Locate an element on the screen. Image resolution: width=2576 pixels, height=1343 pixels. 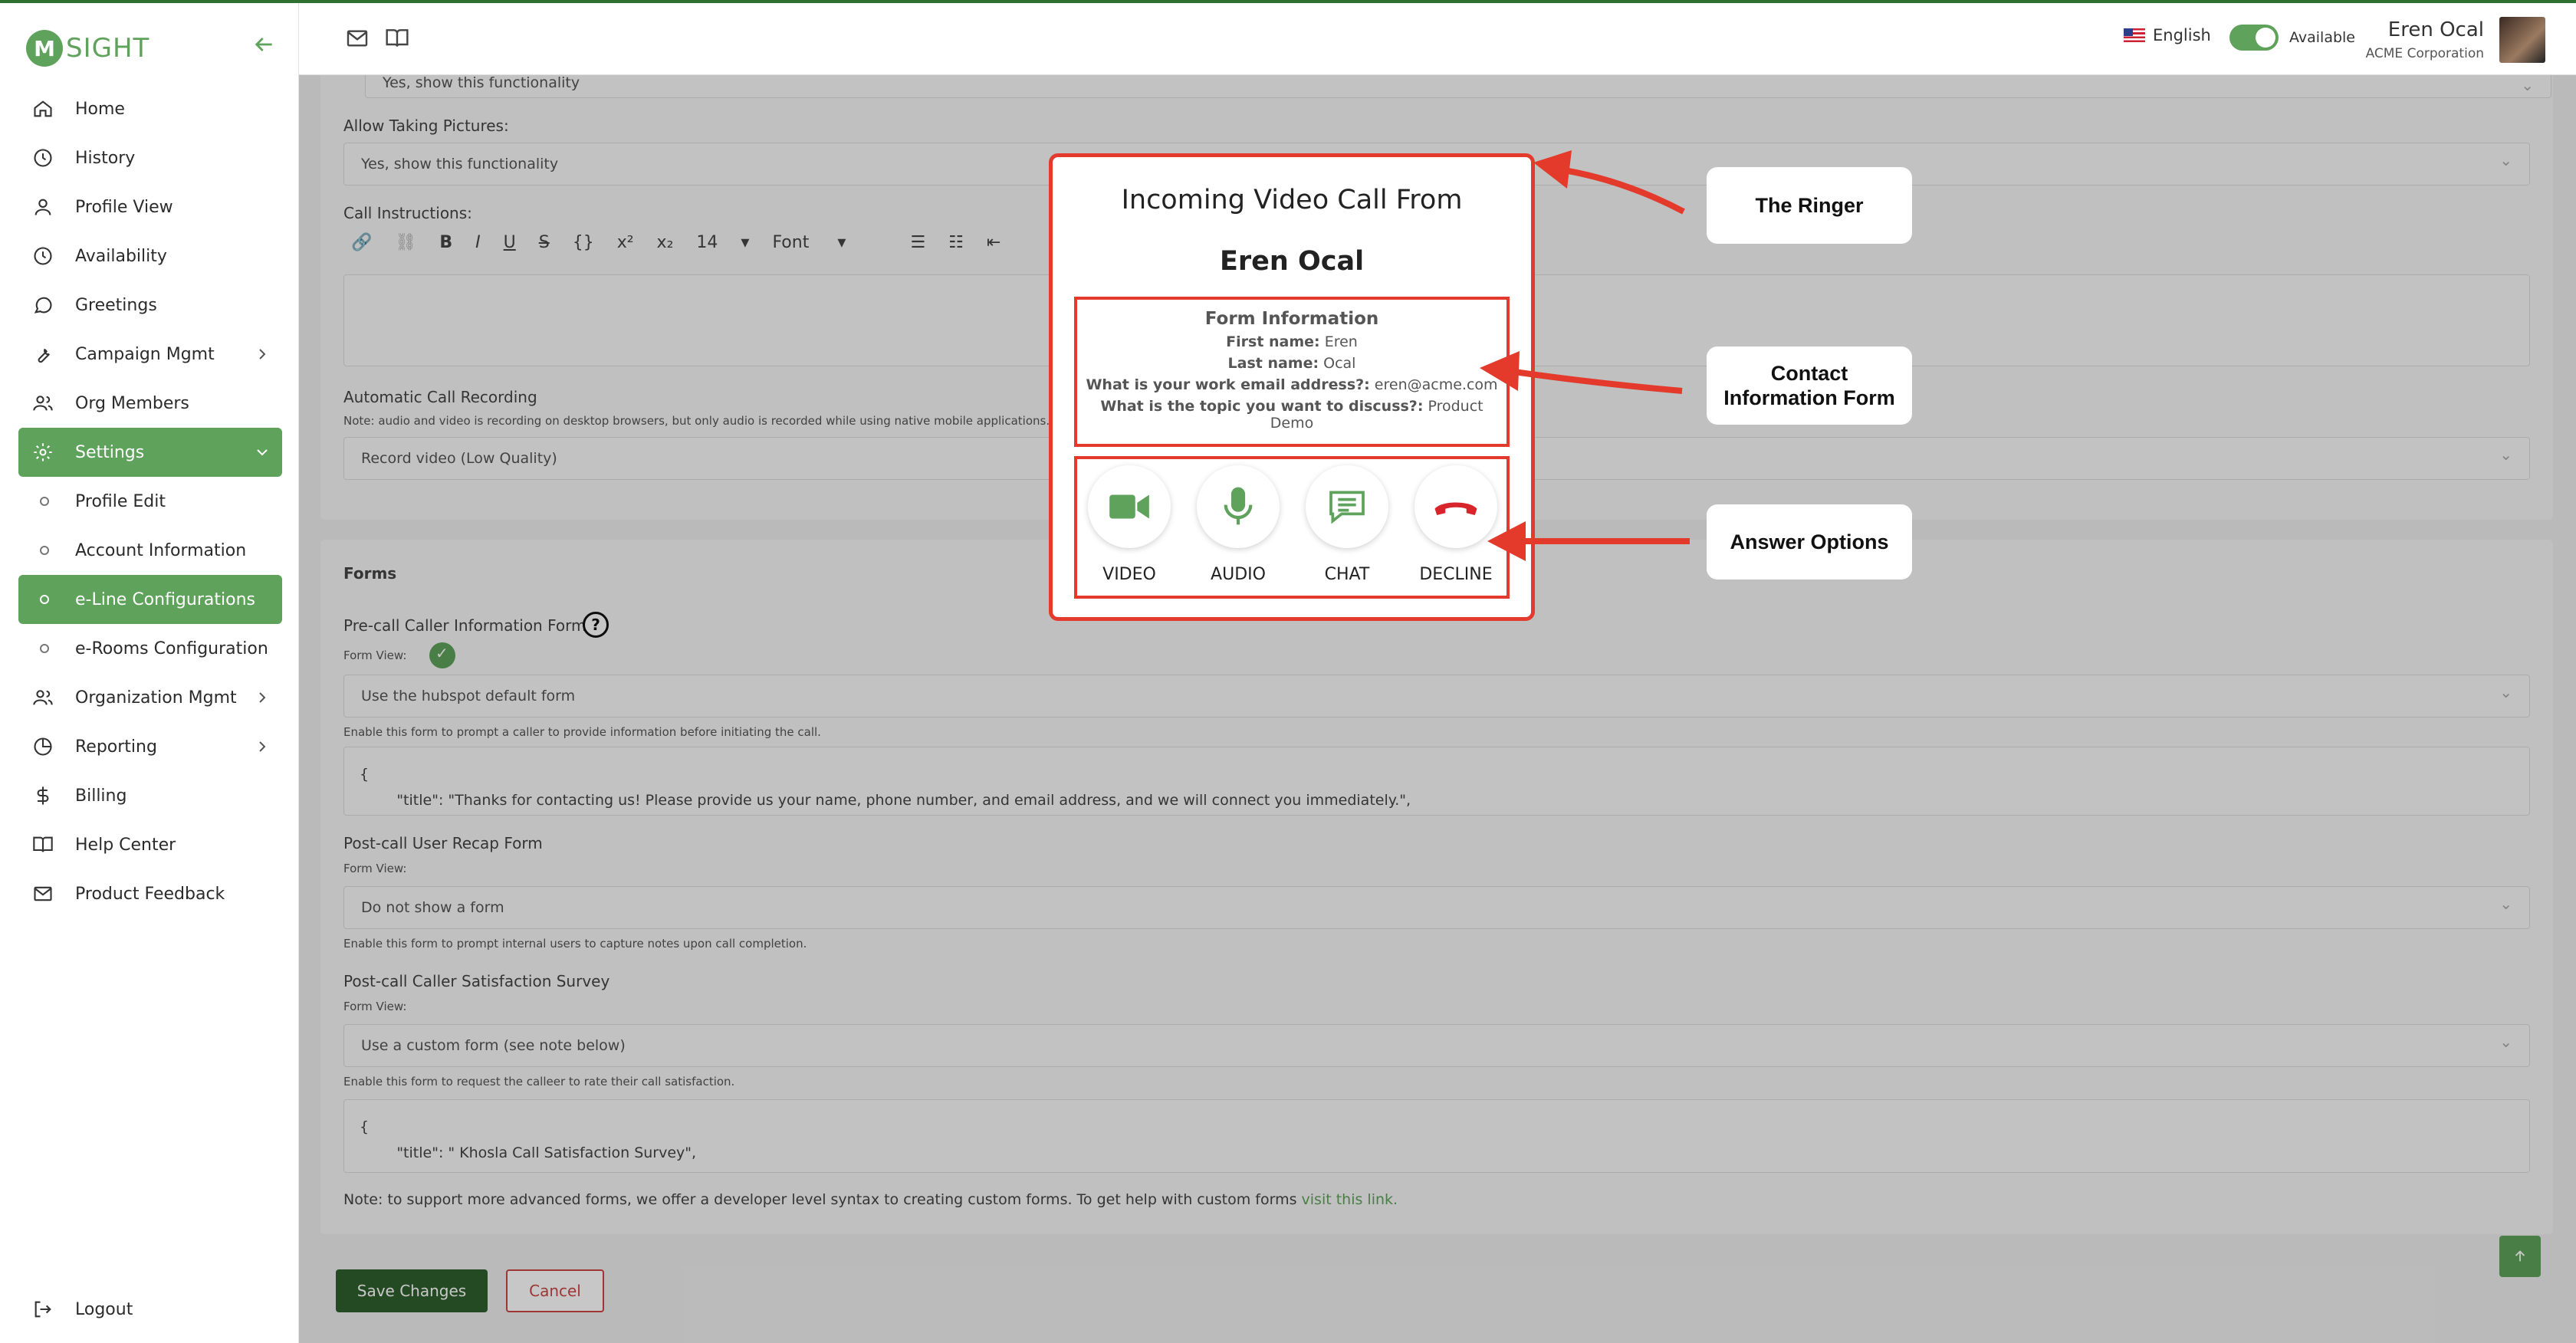
sidebar-item-label: Organization Mgmt is located at coordinates (156, 698).